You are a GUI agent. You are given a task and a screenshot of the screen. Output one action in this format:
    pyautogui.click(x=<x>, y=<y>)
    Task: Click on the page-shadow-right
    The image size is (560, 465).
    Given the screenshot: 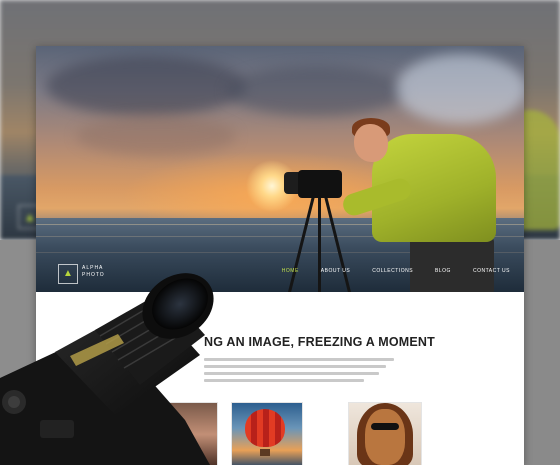 What is the action you would take?
    pyautogui.click(x=542, y=352)
    